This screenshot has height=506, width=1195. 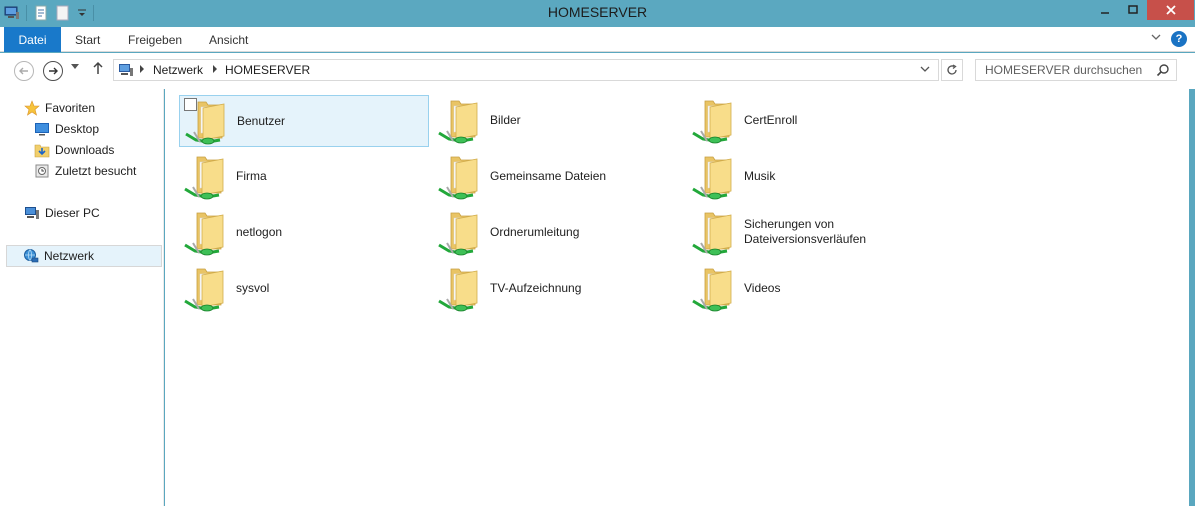 I want to click on search-placeholder: HOMESERVER durchsuchen, so click(x=1064, y=70).